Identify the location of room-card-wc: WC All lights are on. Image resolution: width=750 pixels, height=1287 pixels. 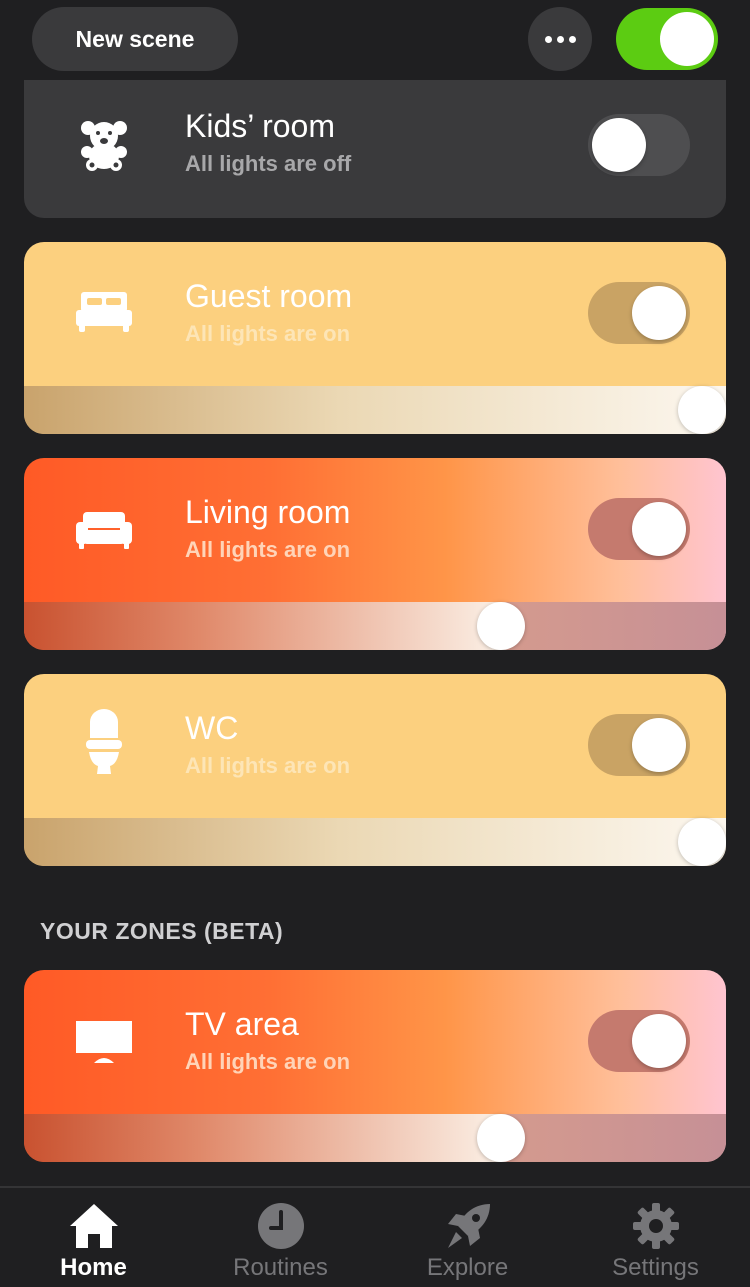
(375, 770).